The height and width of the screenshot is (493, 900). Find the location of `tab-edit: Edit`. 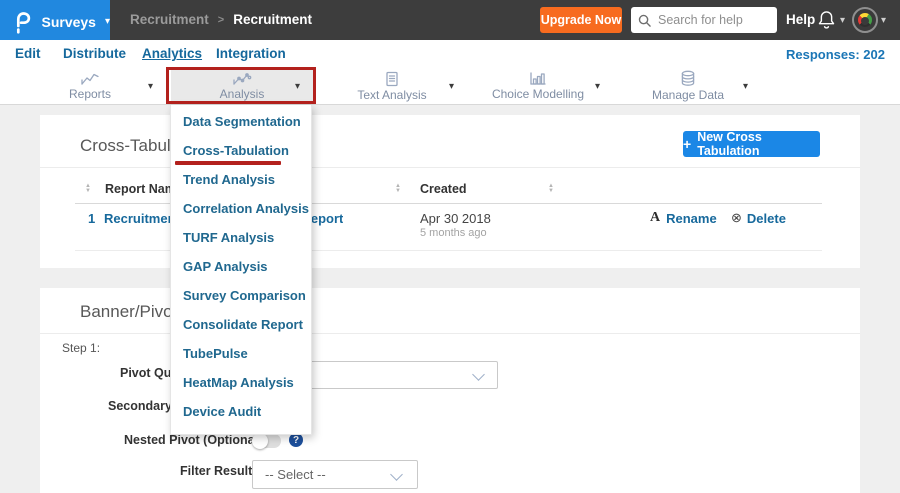

tab-edit: Edit is located at coordinates (28, 53).